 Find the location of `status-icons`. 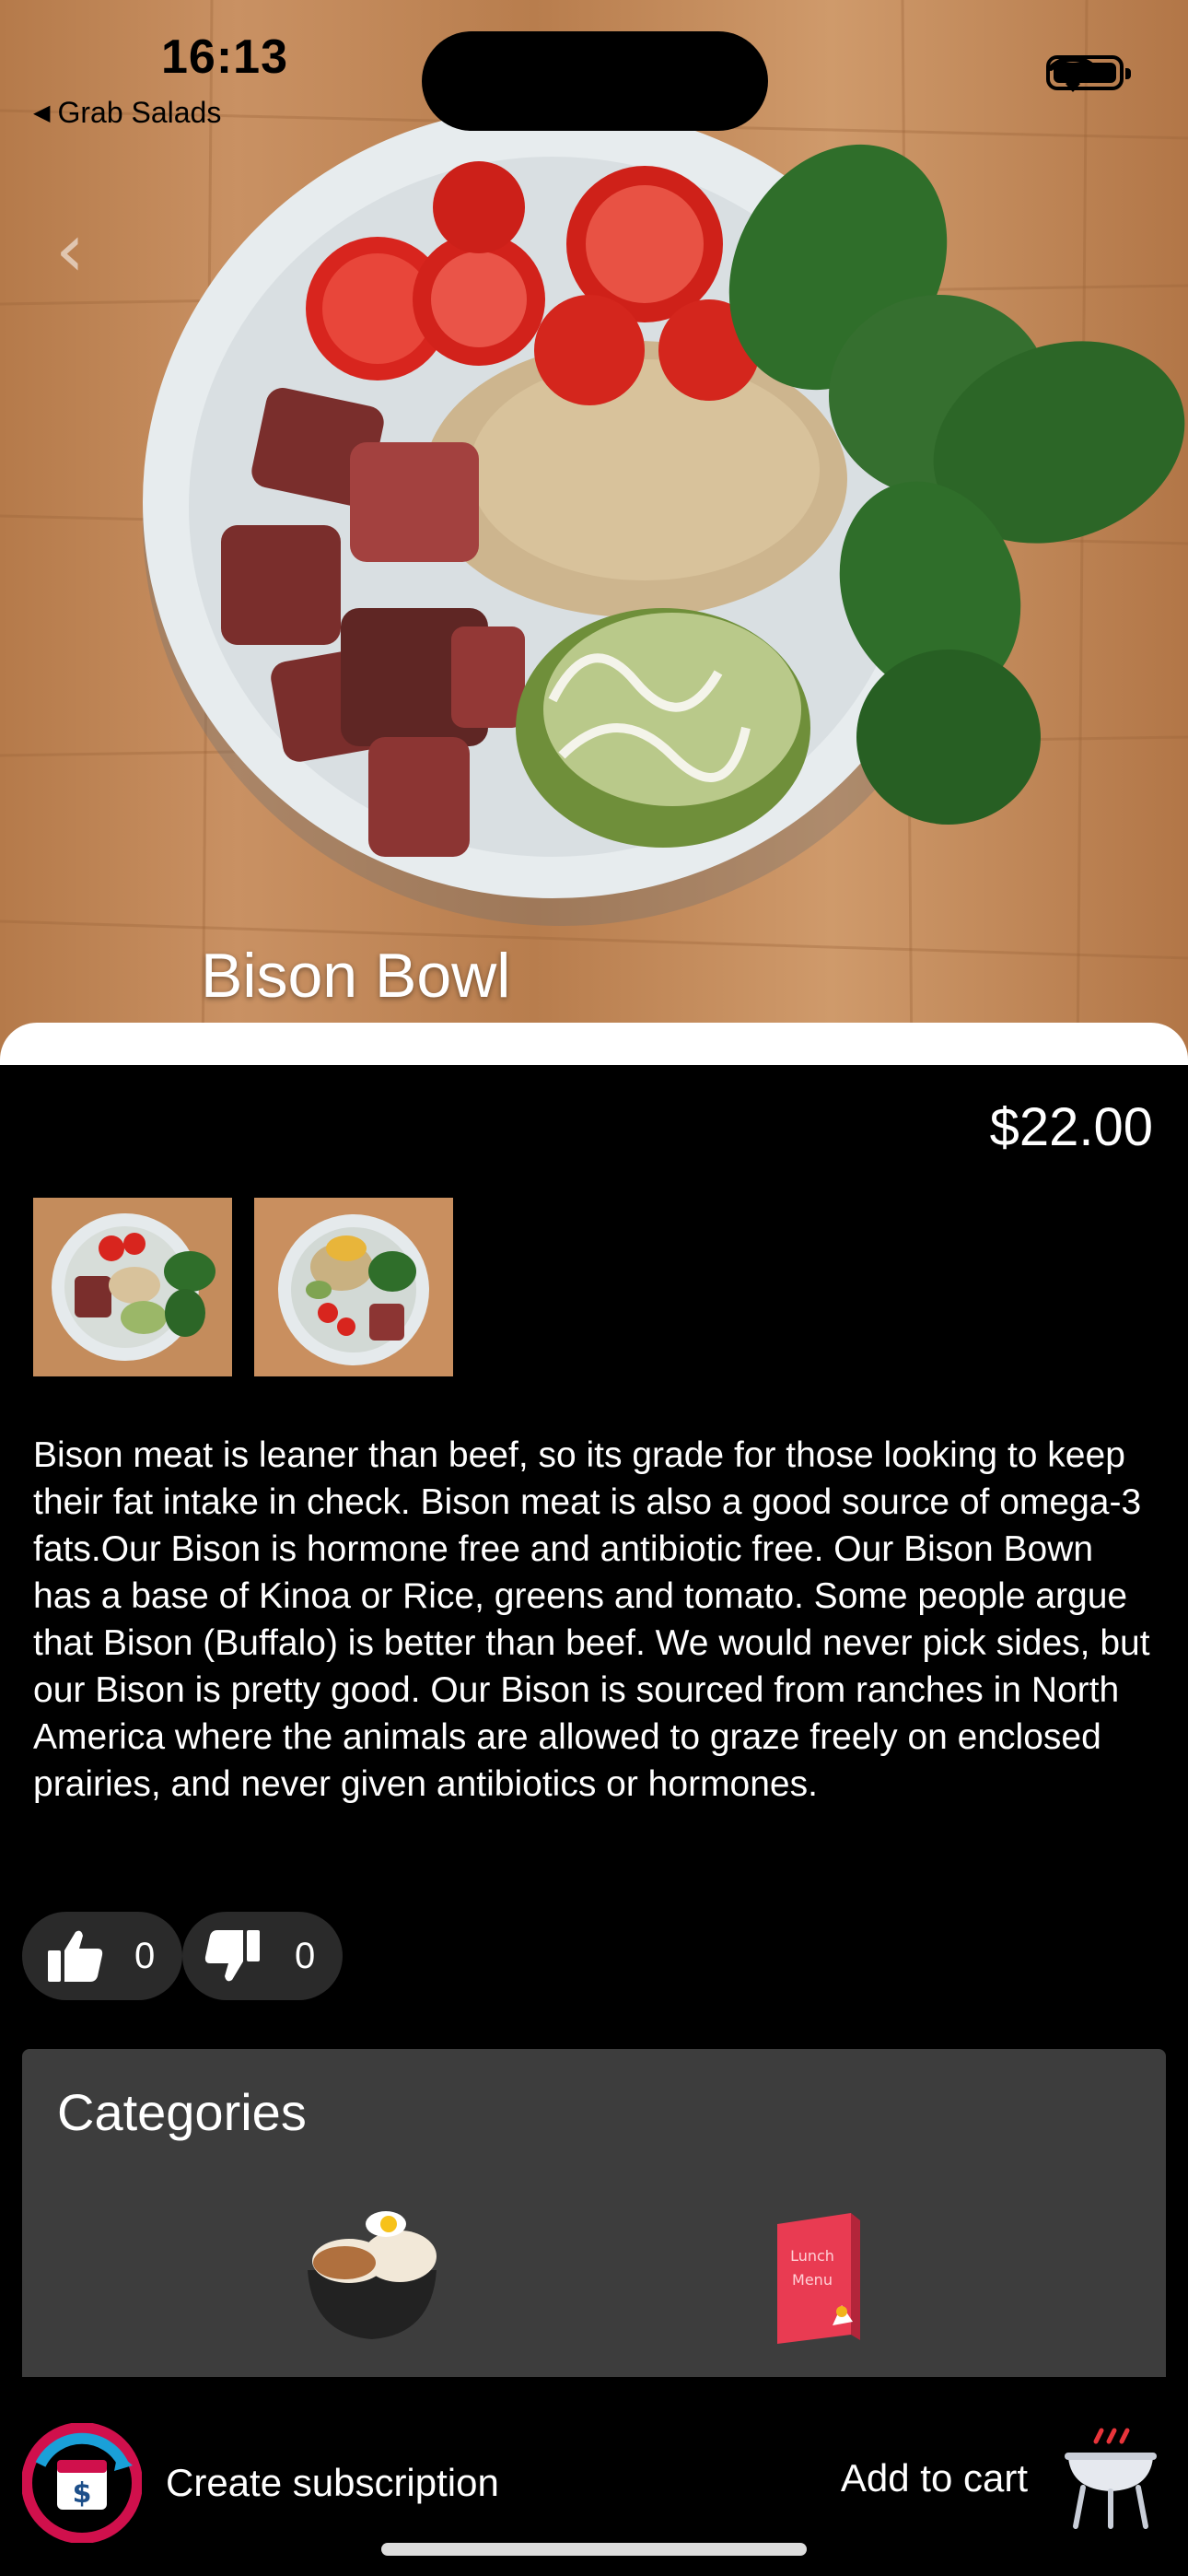

status-icons is located at coordinates (1088, 73).